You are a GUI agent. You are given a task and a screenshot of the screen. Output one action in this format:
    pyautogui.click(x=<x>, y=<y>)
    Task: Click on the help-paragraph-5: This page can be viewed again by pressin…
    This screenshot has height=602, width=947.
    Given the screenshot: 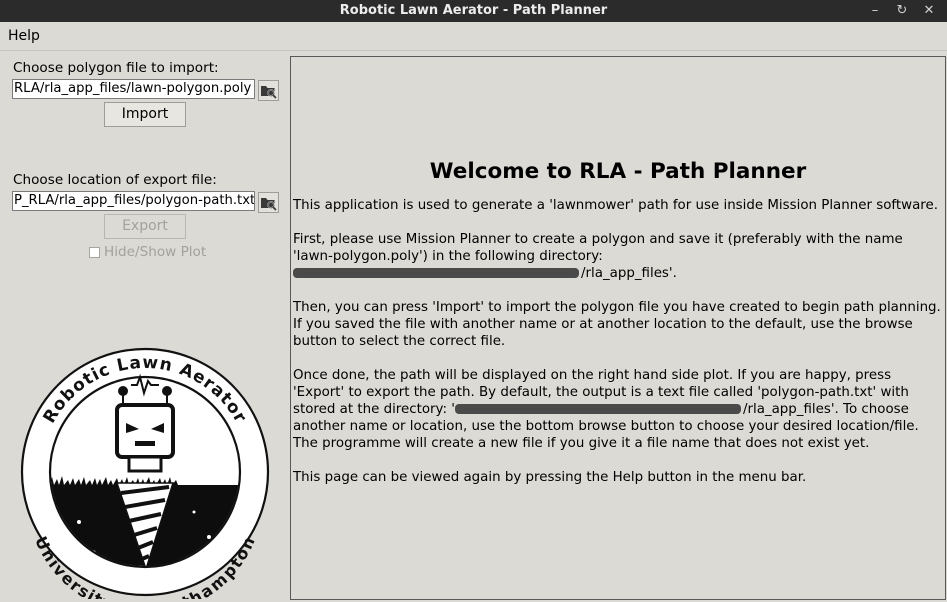 What is the action you would take?
    pyautogui.click(x=550, y=477)
    